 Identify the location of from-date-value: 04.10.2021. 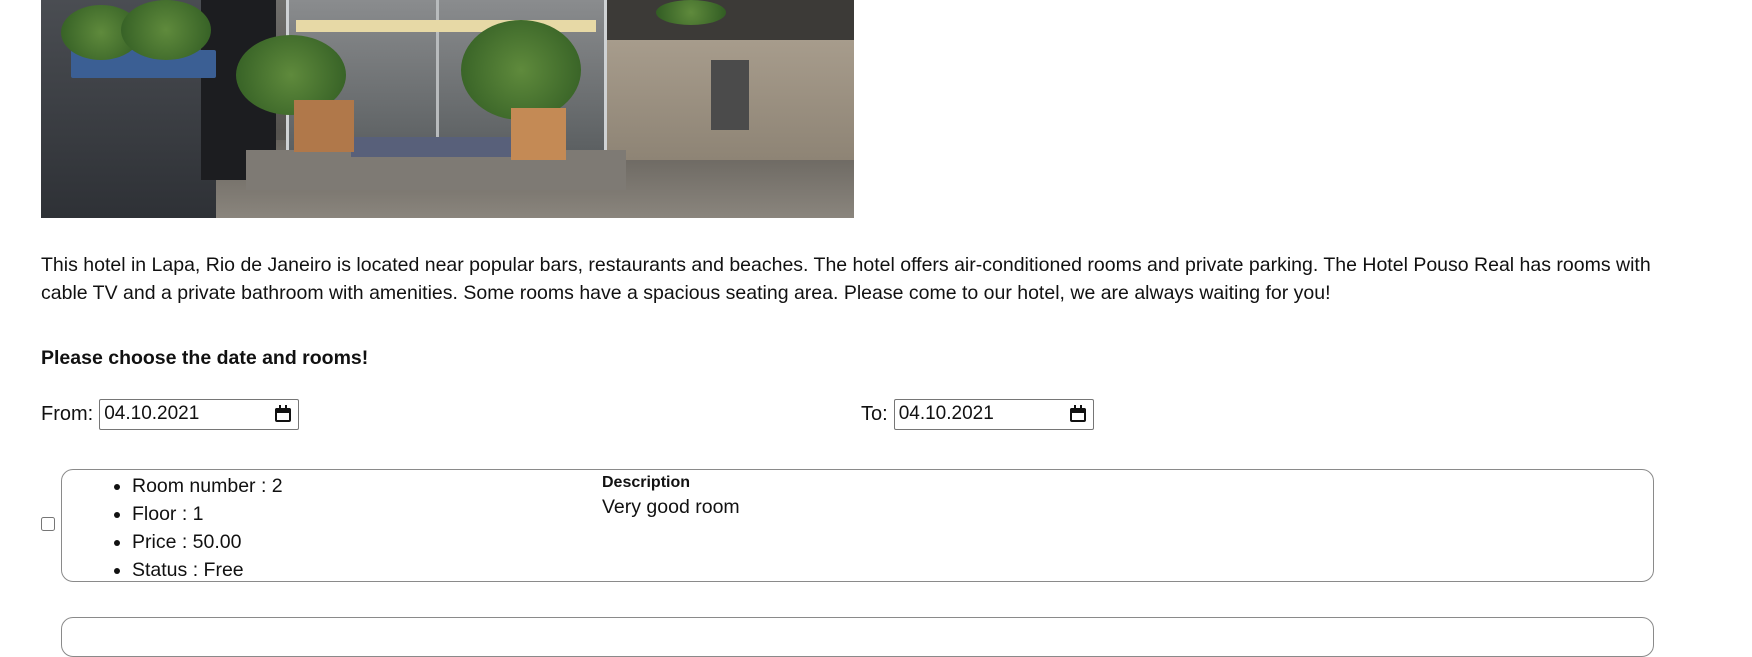
(152, 413).